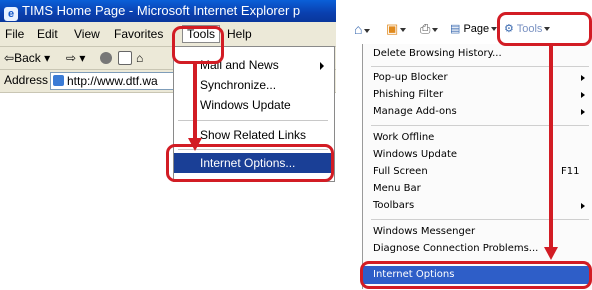  I want to click on back-button: ⇦Back ▾, so click(27, 58).